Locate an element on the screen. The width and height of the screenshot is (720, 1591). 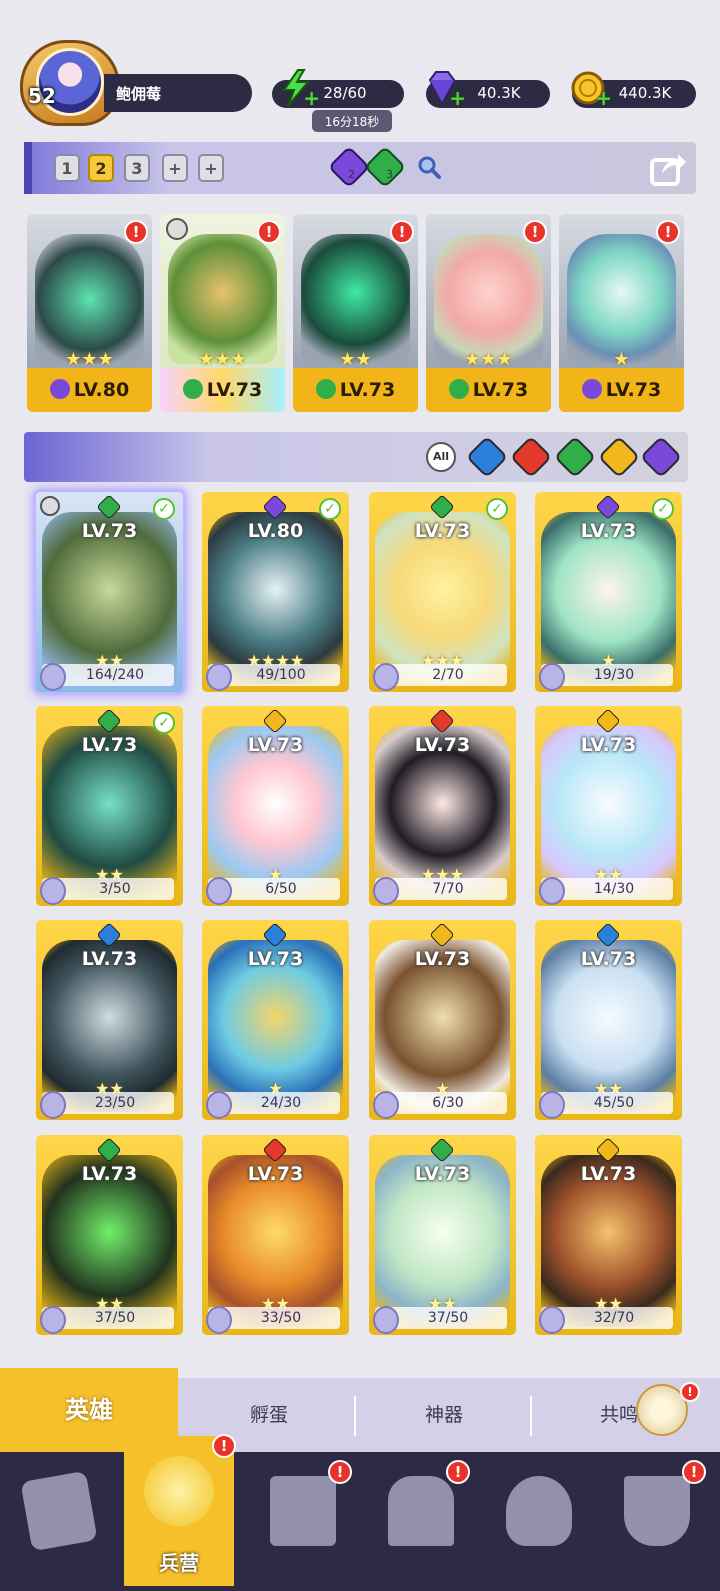
filter-nature-icon is located at coordinates (575, 457).